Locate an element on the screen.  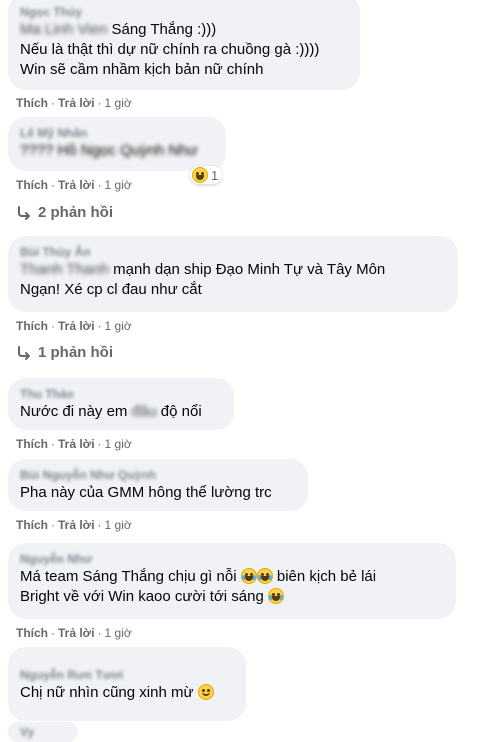
view-replies-button: 1 phản hồi is located at coordinates (64, 353).